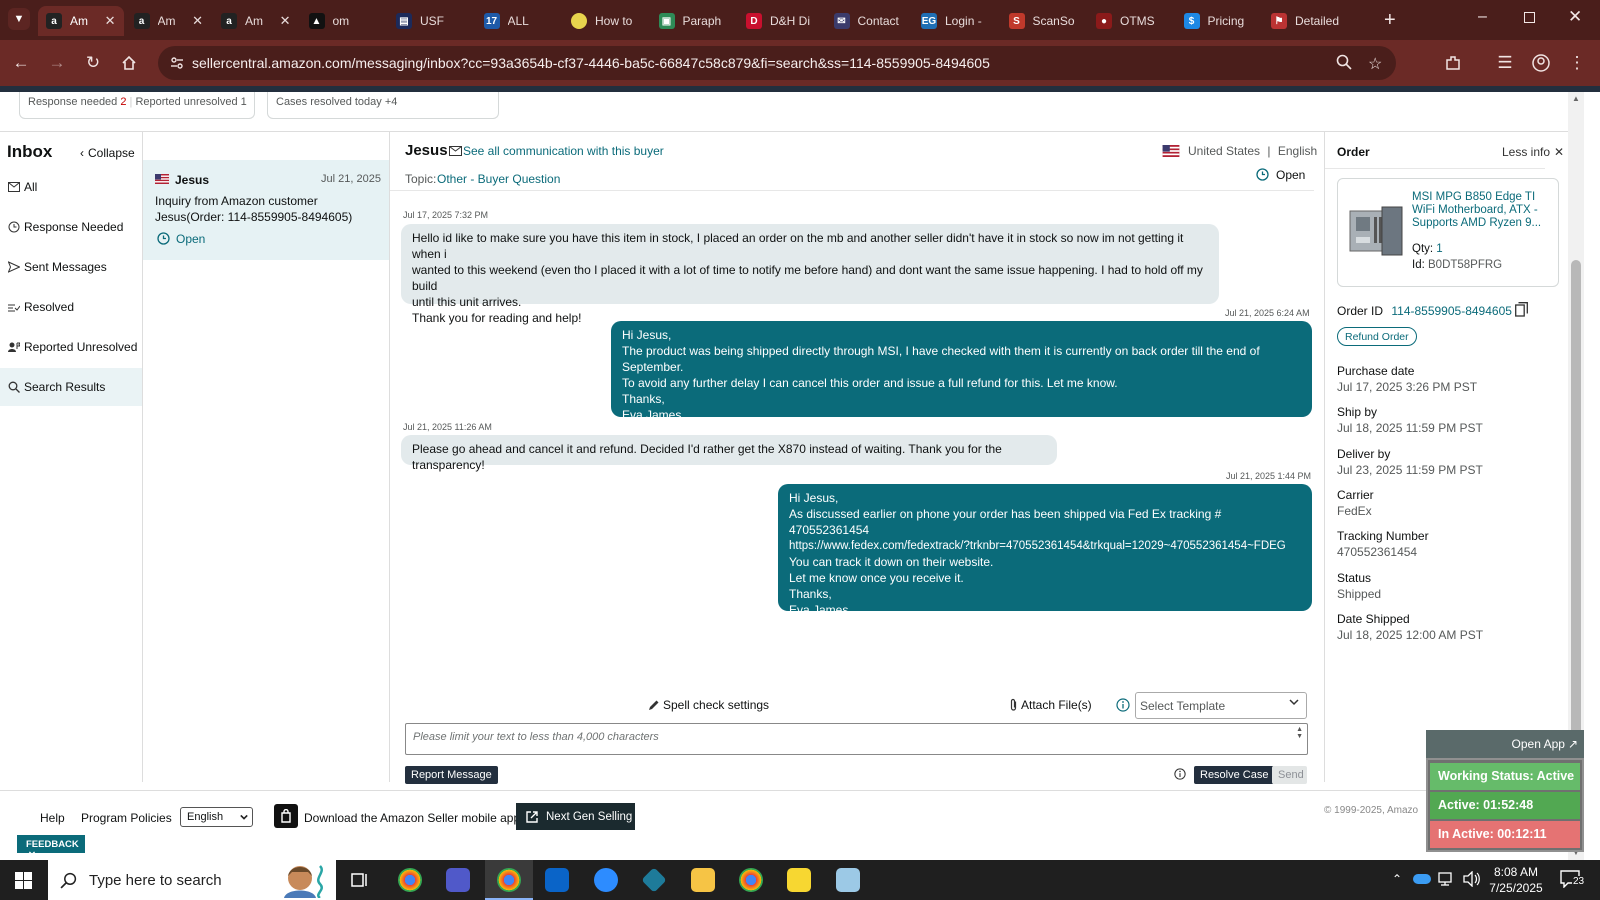 The width and height of the screenshot is (1600, 900). Describe the element at coordinates (509, 880) in the screenshot. I see `chrome-profile-icon` at that location.